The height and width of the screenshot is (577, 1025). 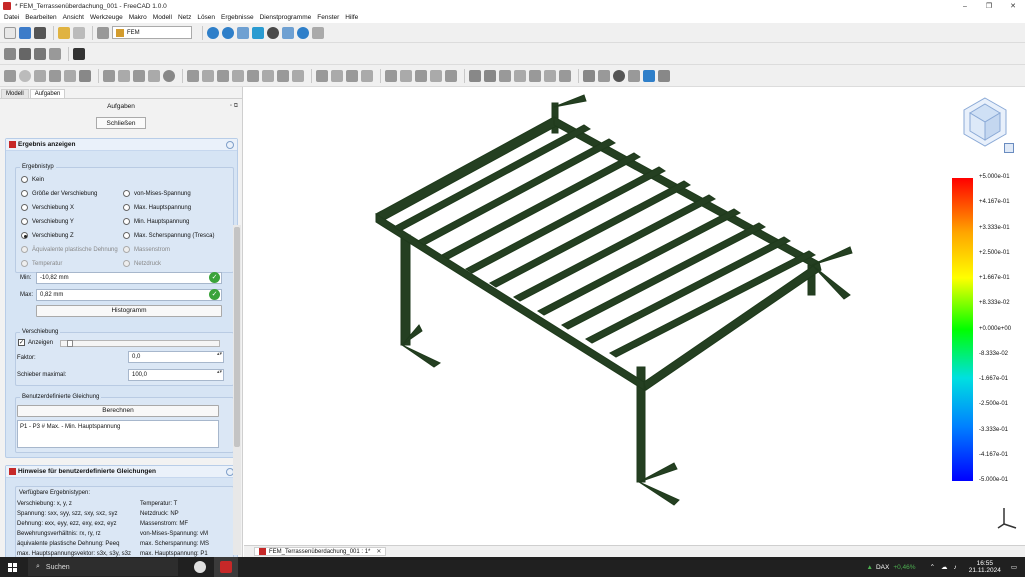 What do you see at coordinates (15, 93) in the screenshot?
I see `tab-modell: Modell` at bounding box center [15, 93].